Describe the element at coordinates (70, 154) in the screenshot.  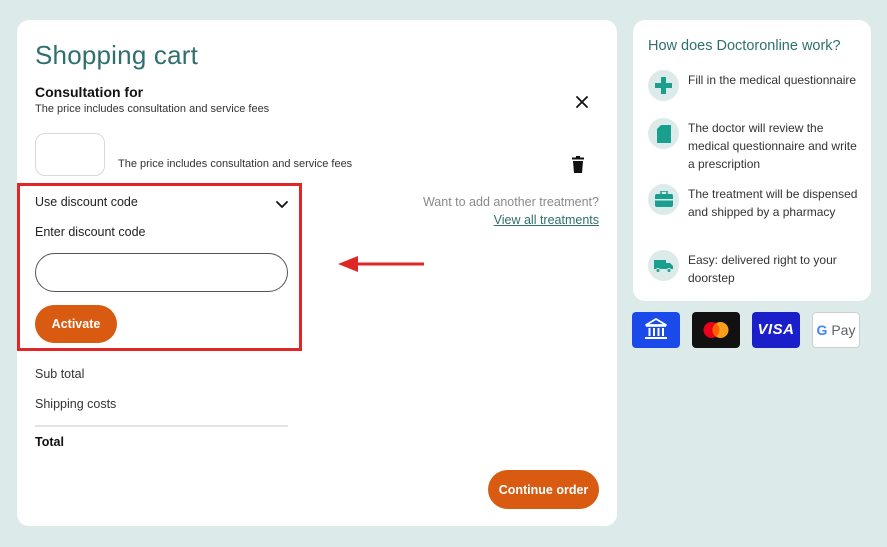
I see `product-image` at that location.